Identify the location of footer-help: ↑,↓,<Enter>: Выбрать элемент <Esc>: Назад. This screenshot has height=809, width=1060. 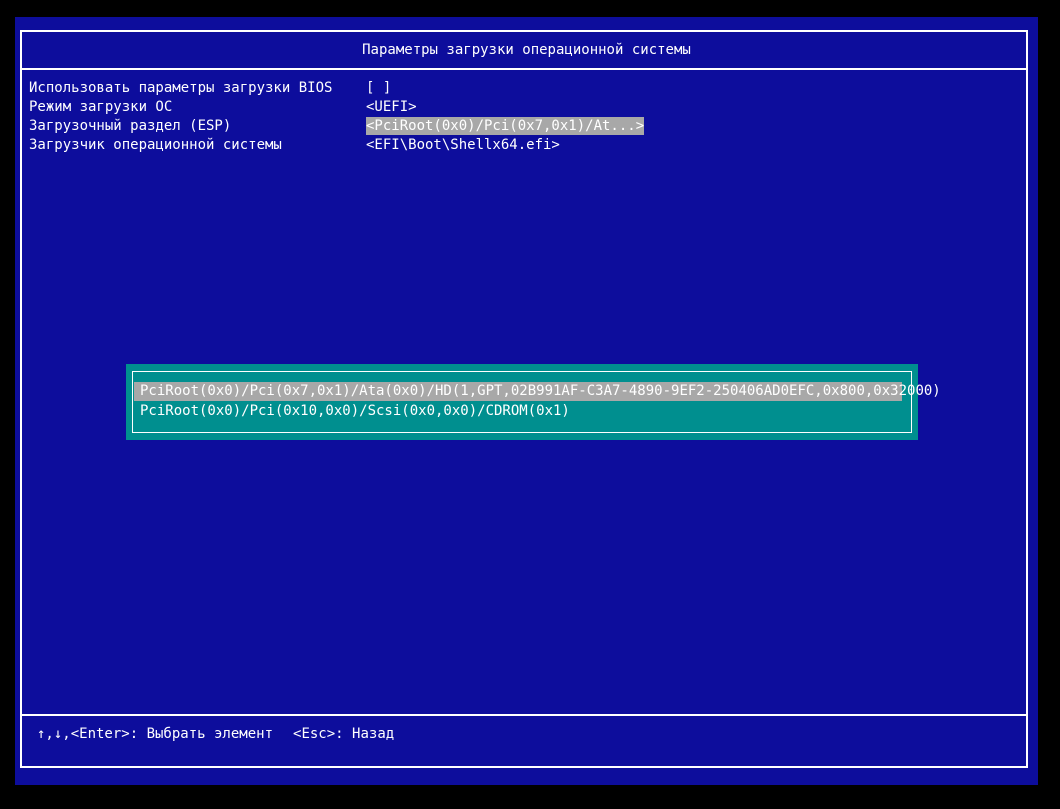
(215, 734).